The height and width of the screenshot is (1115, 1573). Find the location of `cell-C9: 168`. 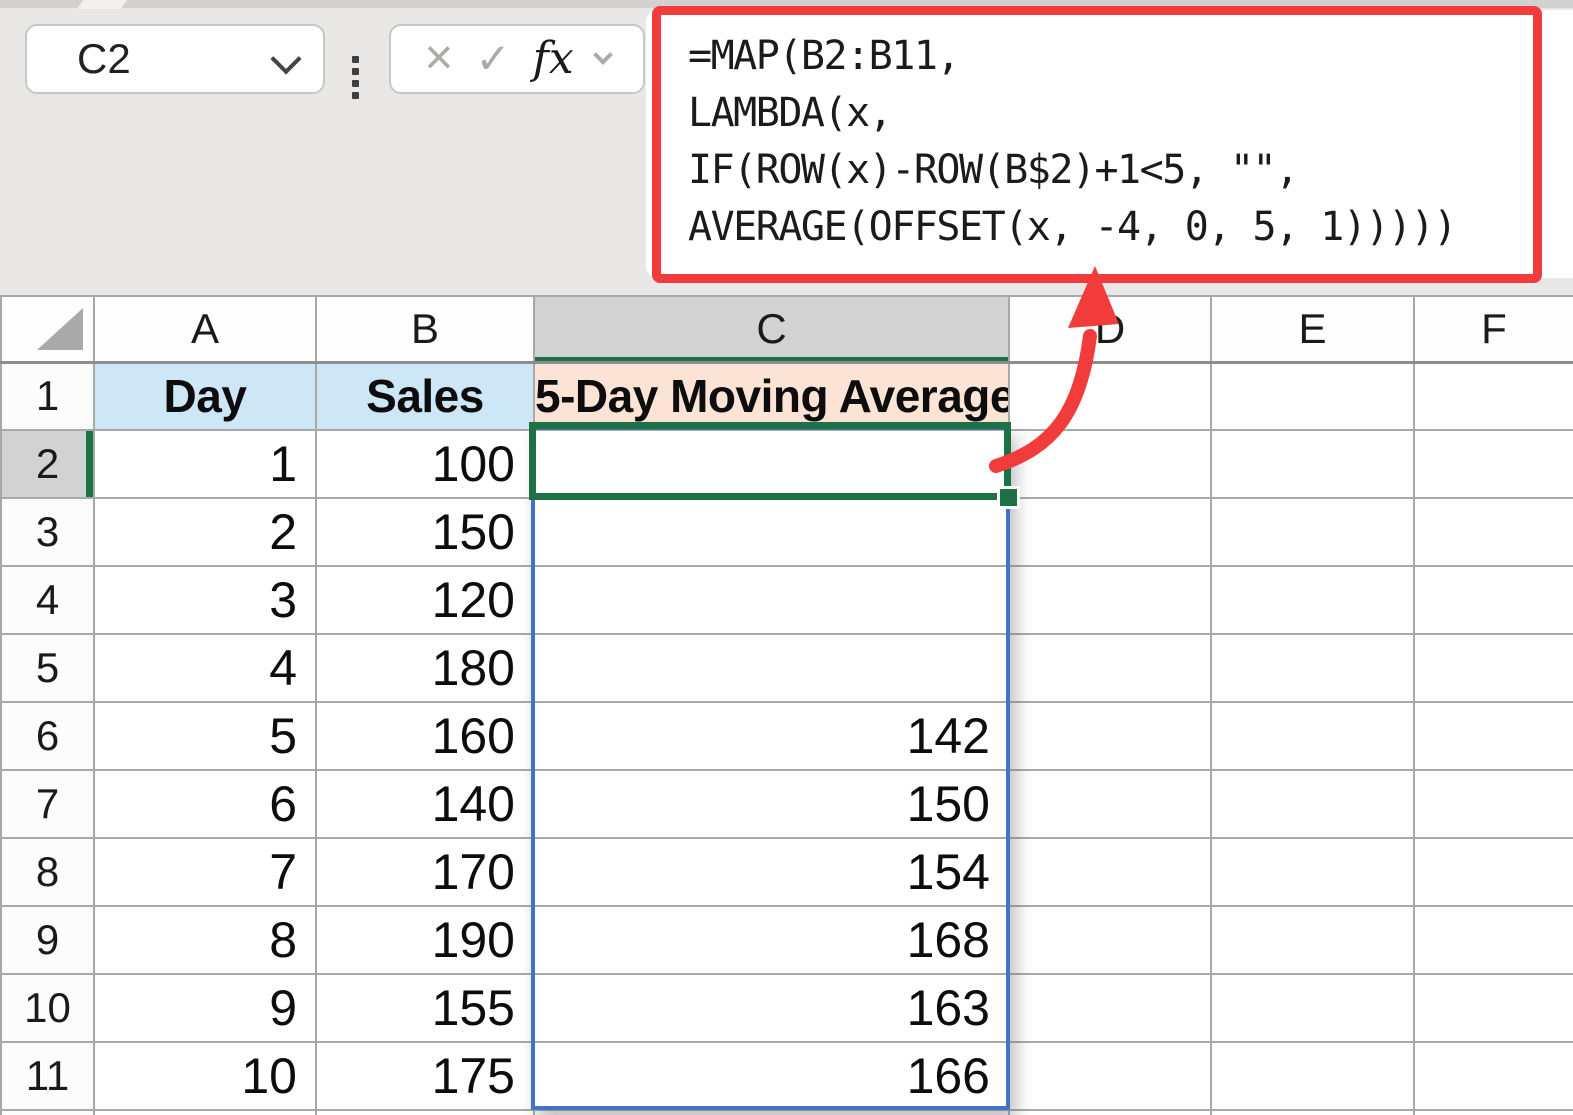

cell-C9: 168 is located at coordinates (771, 940).